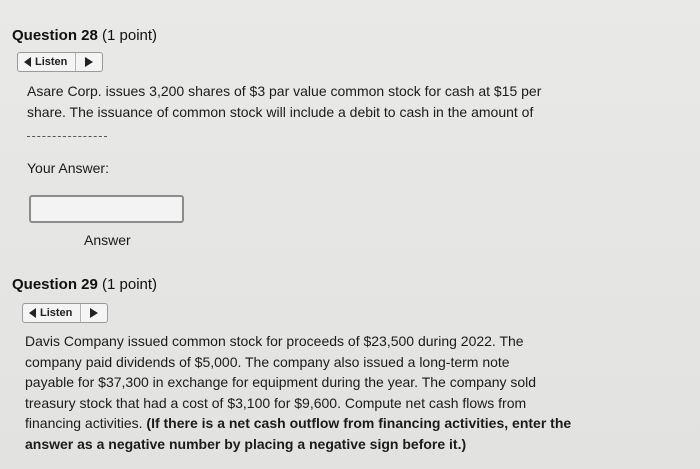 This screenshot has height=469, width=700. I want to click on question-29-points: (1 point), so click(127, 284).